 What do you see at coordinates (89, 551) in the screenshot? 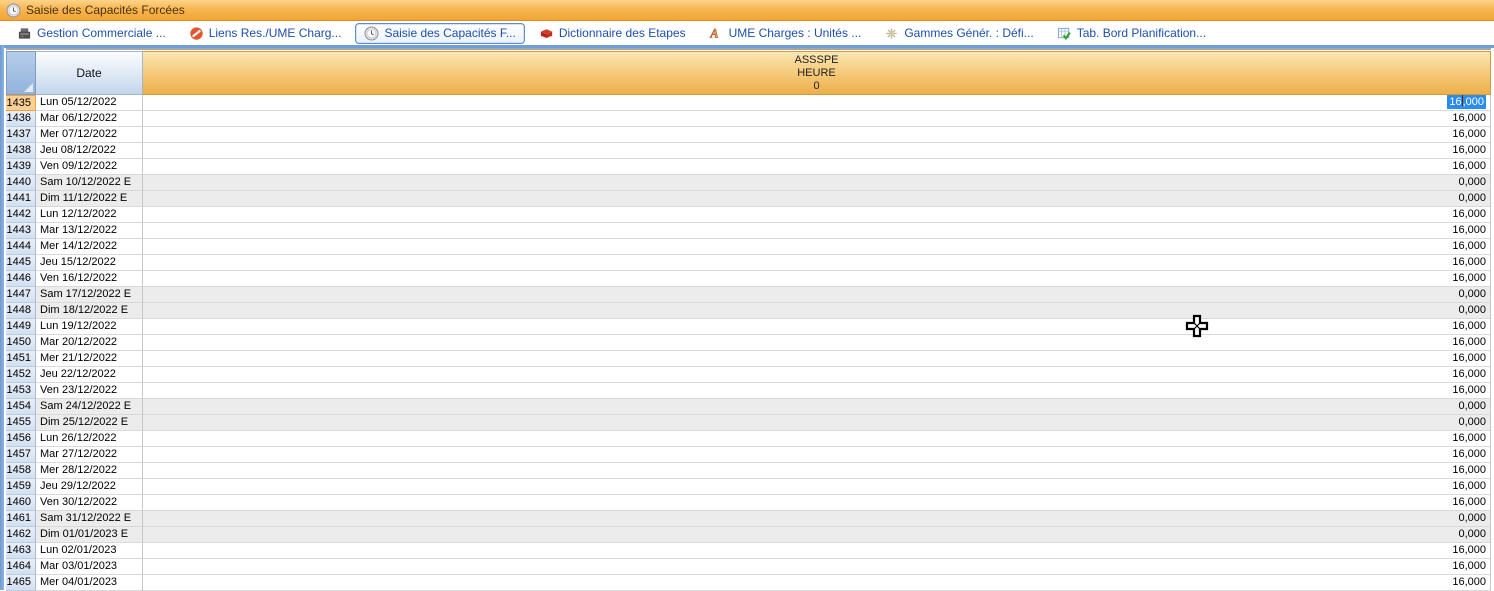
I see `date-cell: Lun 02/01/2023` at bounding box center [89, 551].